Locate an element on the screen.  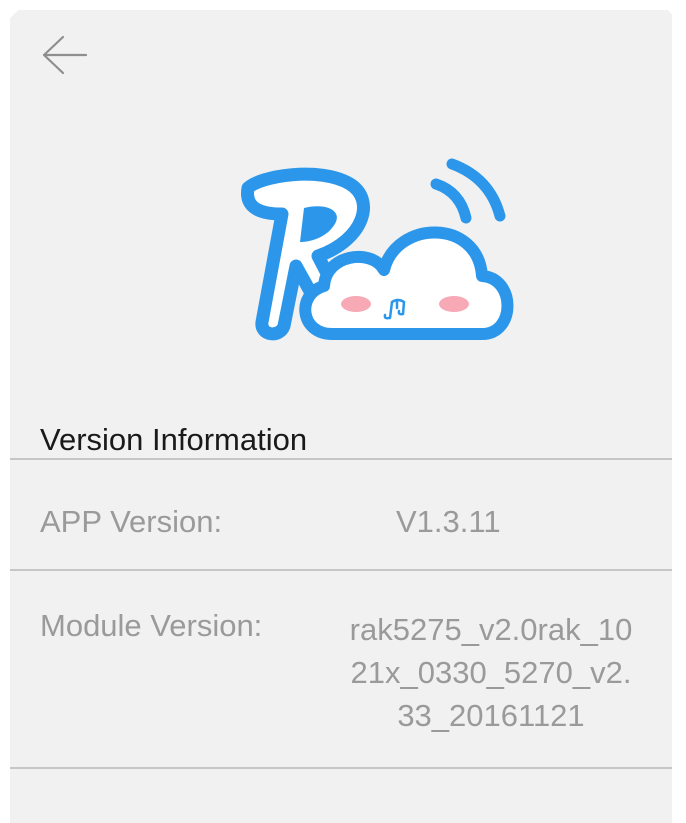
app-version-label: APP Version: is located at coordinates (131, 521).